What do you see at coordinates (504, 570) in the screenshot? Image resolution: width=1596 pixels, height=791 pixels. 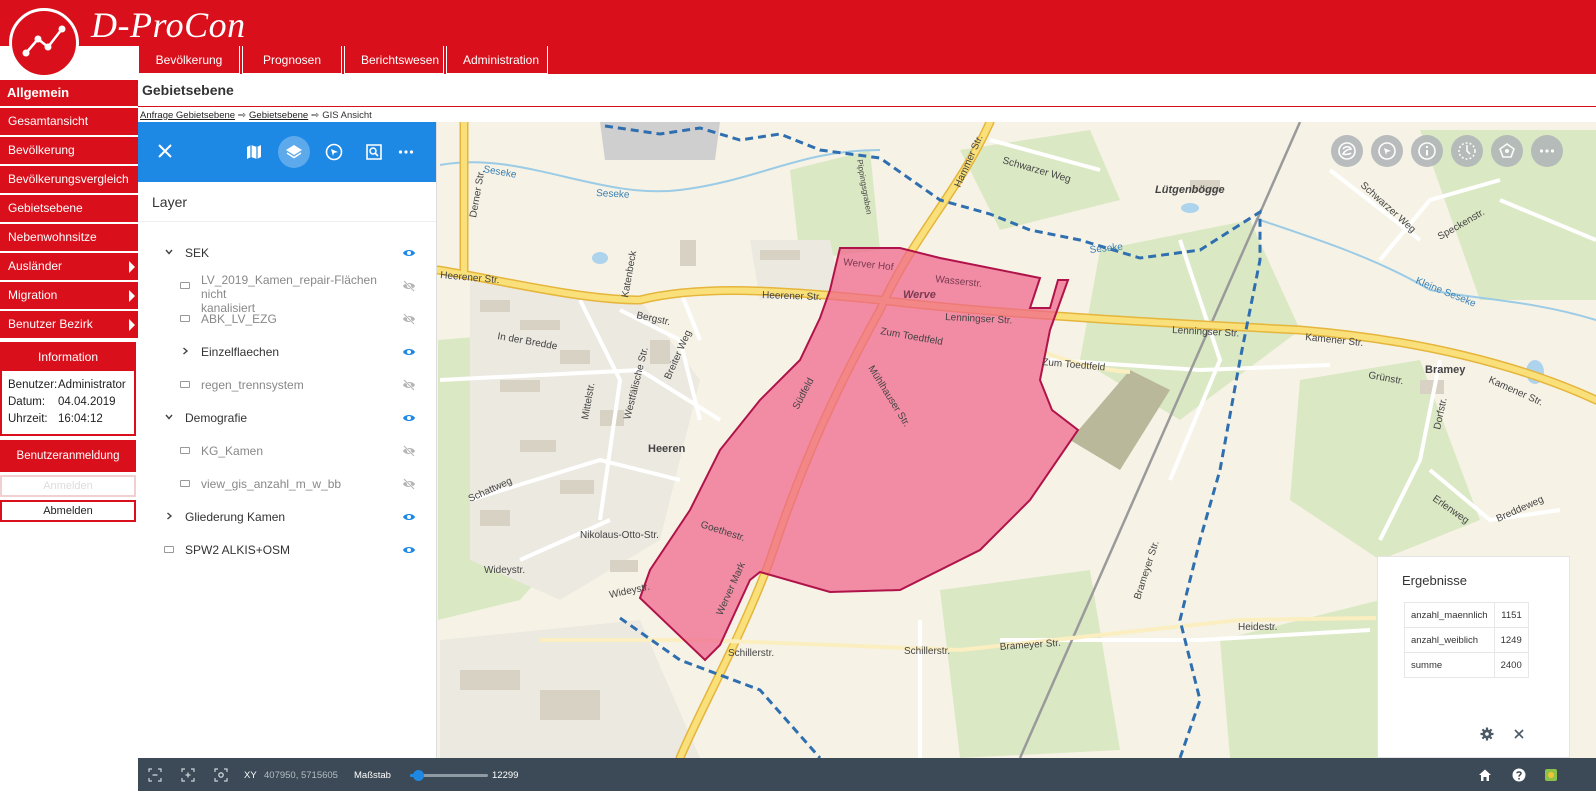 I see `map-label-wideystr: Wideystr.` at bounding box center [504, 570].